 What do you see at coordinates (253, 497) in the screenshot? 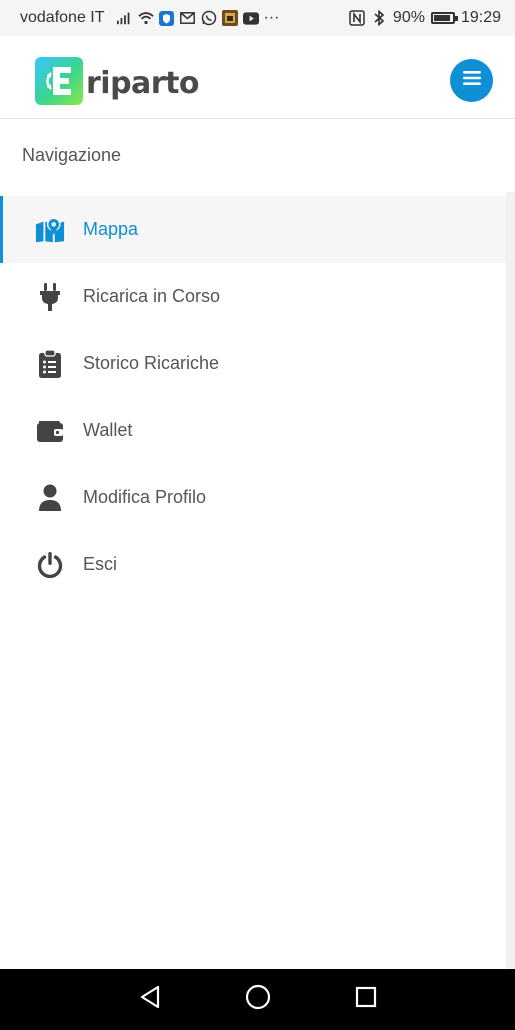
I see `nav-item-modifica-profilo: Modifica Profilo` at bounding box center [253, 497].